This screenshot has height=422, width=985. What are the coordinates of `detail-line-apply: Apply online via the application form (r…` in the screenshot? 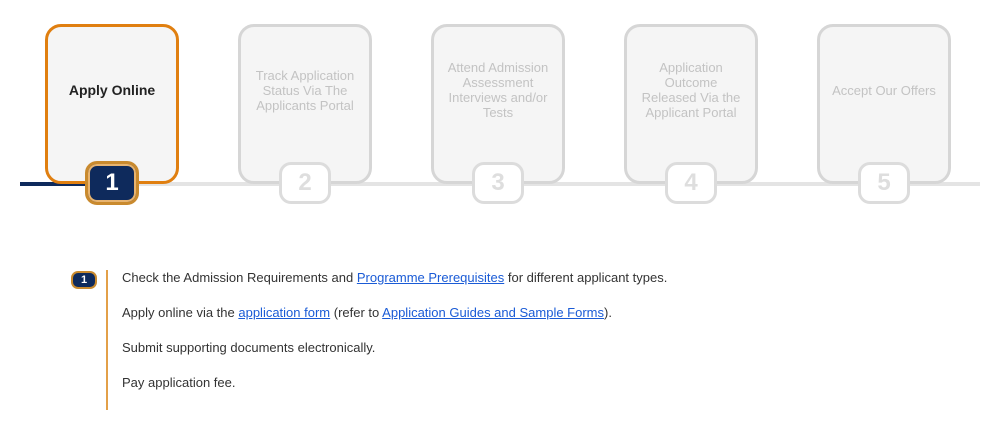 It's located at (542, 313).